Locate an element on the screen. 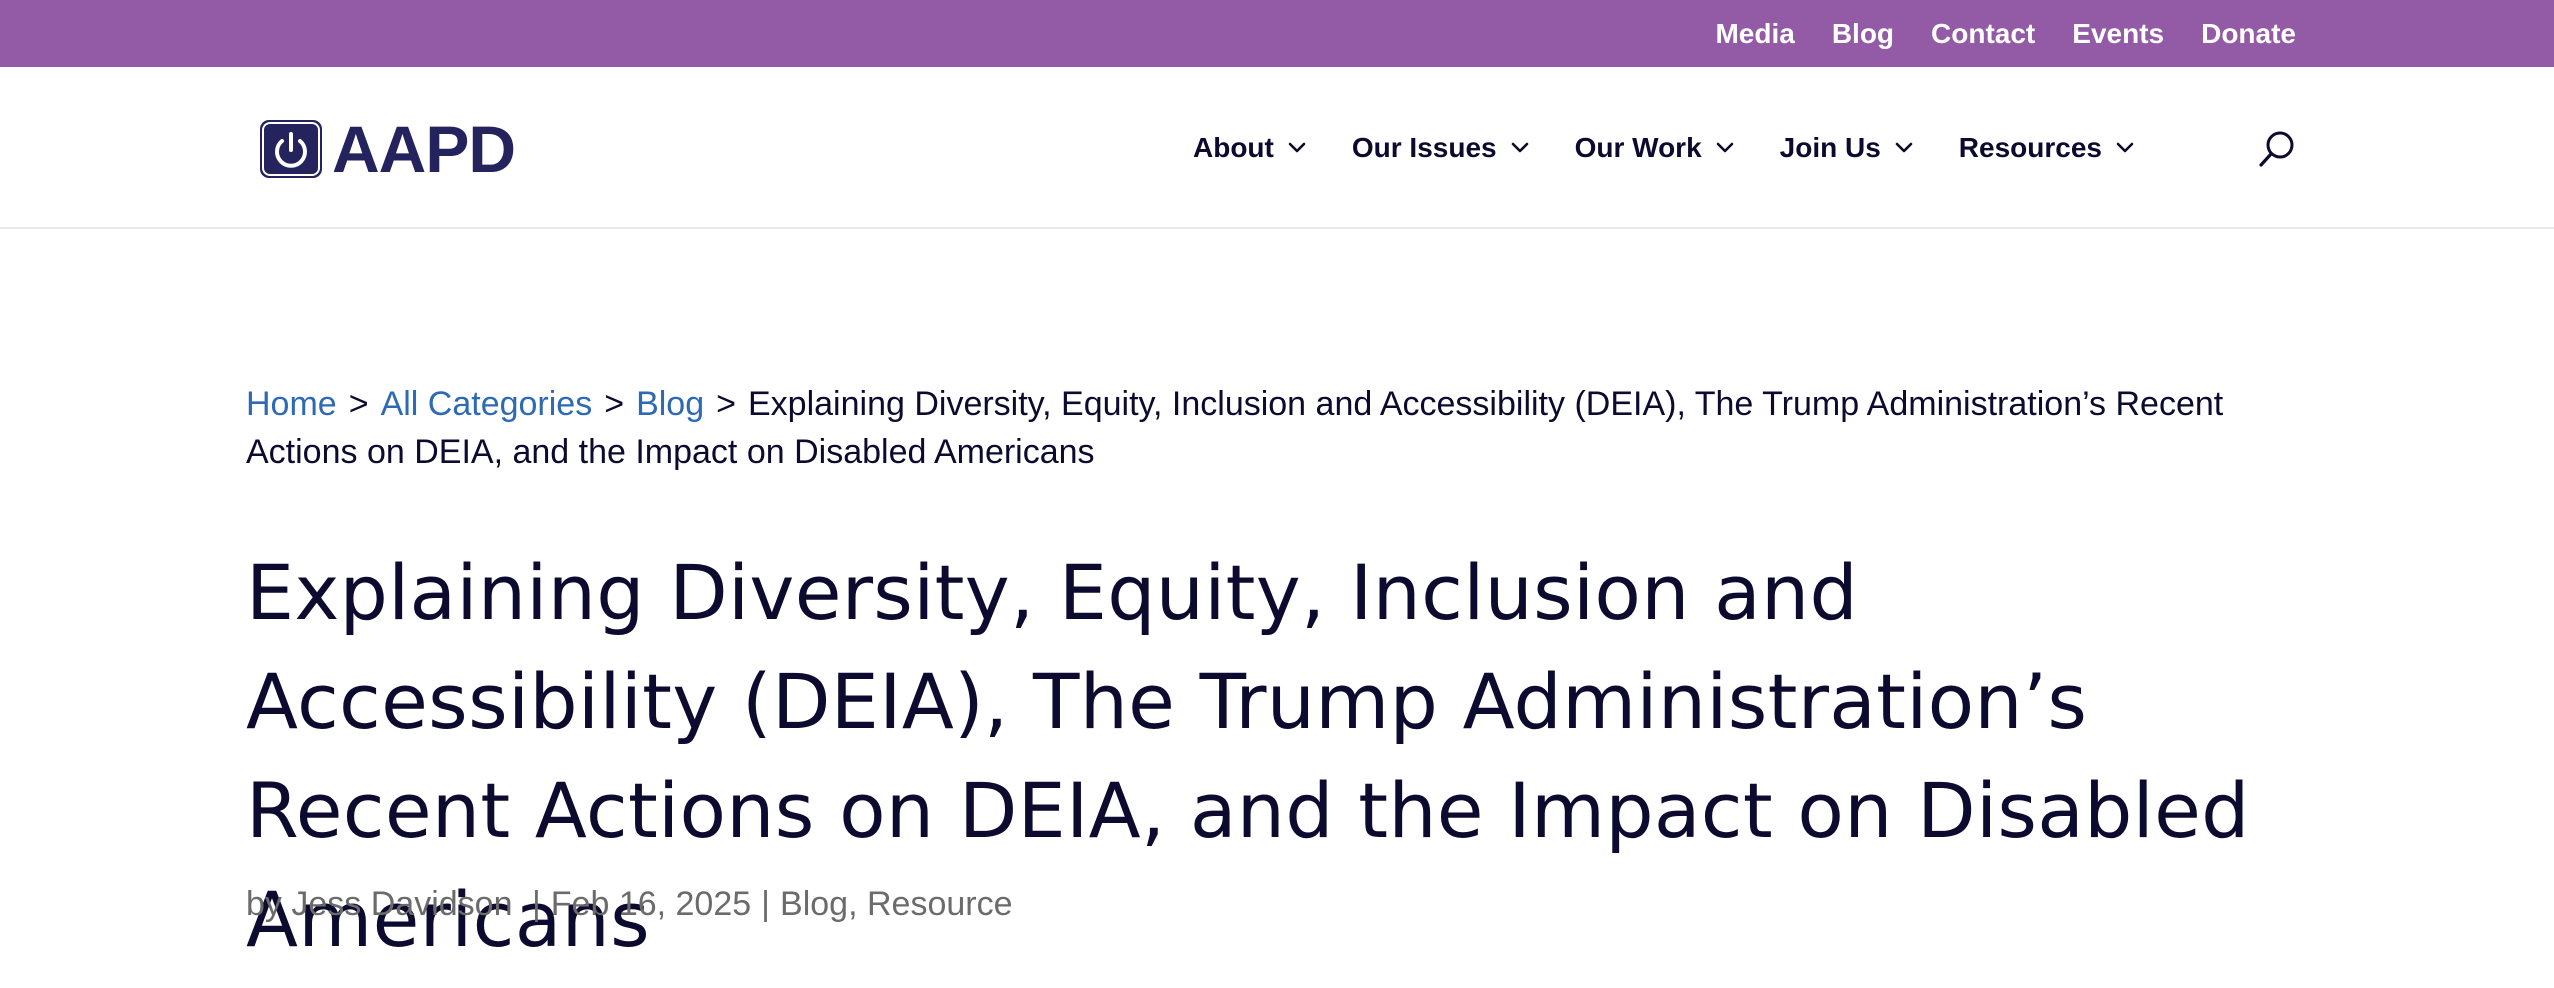 This screenshot has width=2554, height=988. site-logo: AAPD is located at coordinates (388, 149).